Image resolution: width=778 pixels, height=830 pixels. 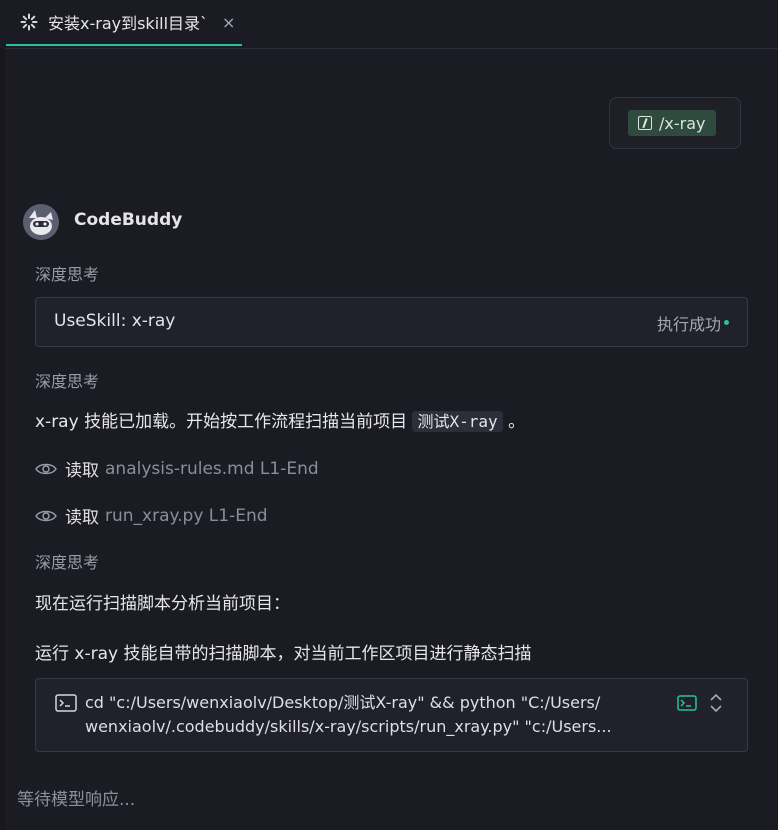 I want to click on loaded-text: x-ray 技能已加载。开始按工作流程扫描当前项目, so click(x=221, y=422).